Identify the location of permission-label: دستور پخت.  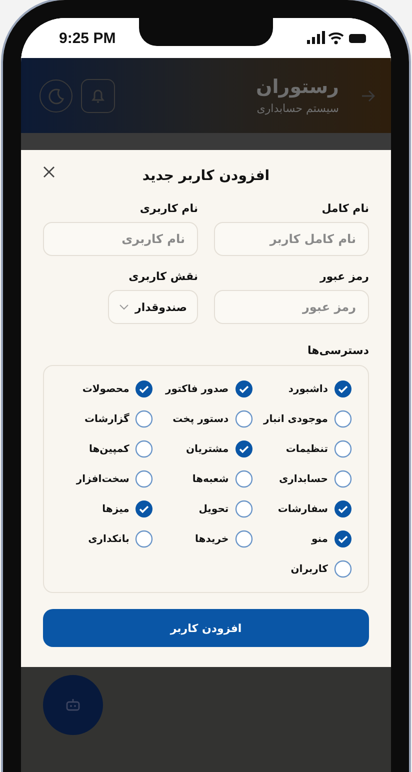
(200, 419).